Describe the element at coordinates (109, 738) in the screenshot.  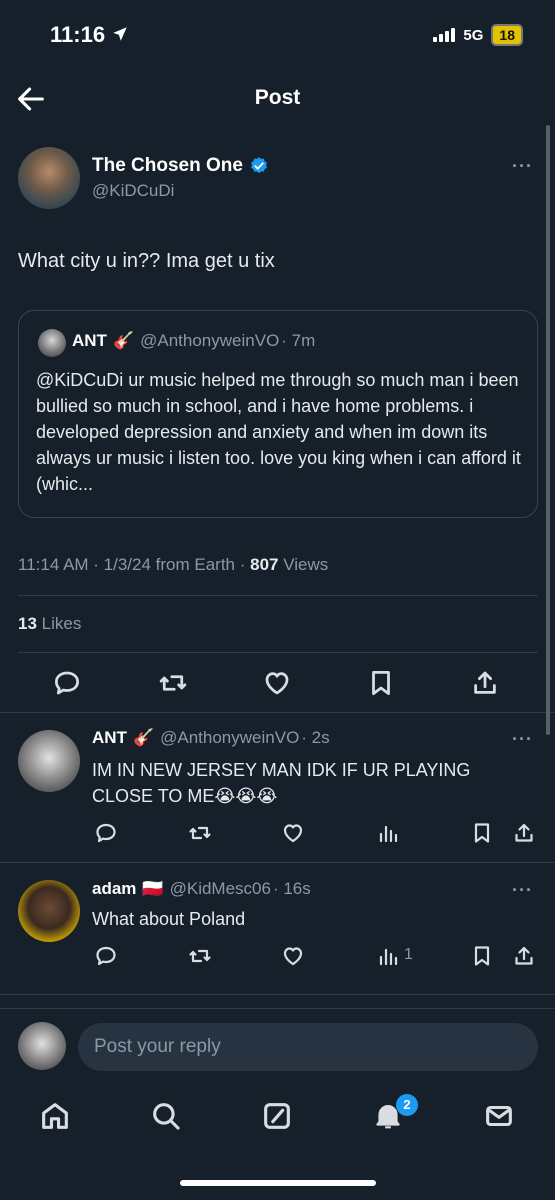
I see `reply-author-name: ANT` at that location.